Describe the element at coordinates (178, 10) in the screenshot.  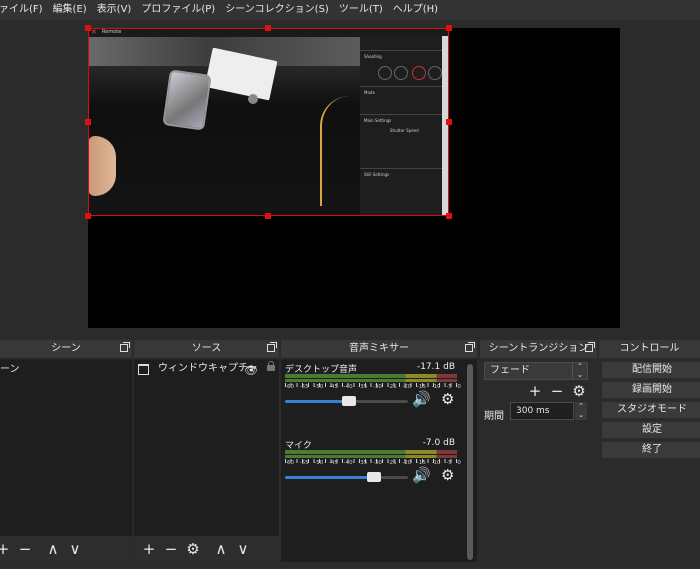
I see `menu-profile: プロファイル(P)` at that location.